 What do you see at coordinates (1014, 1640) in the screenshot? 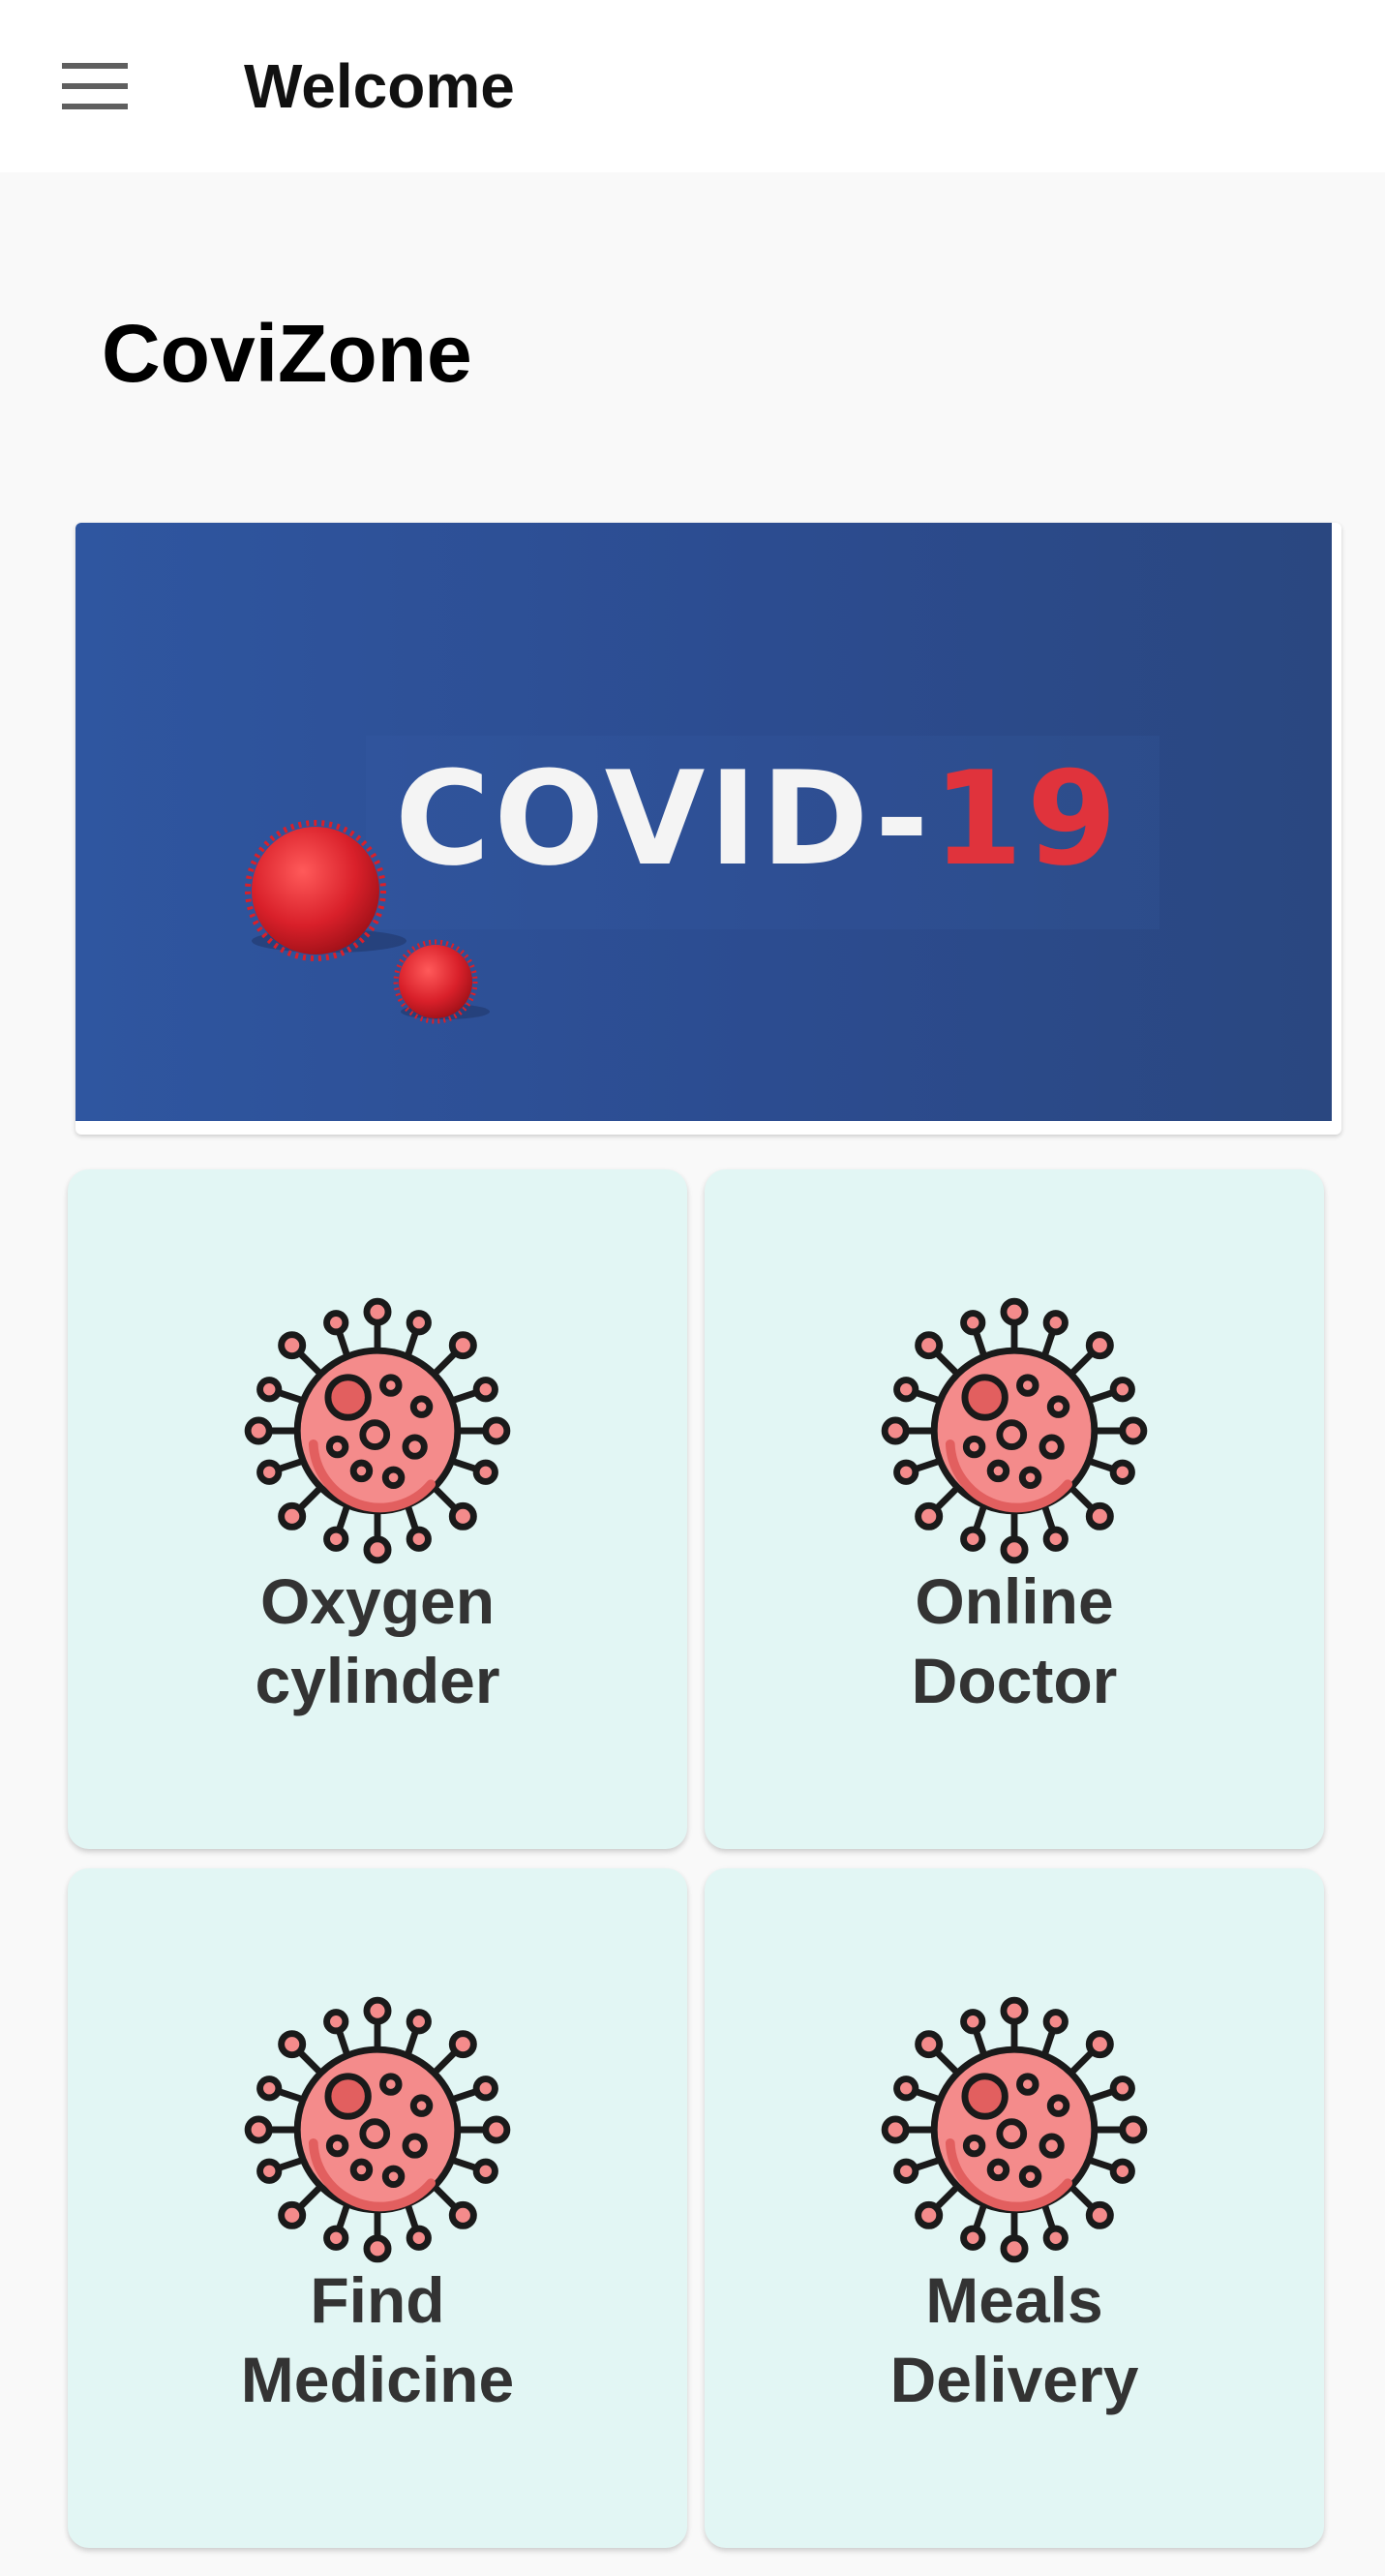
I see `tile-label: Online Doctor` at bounding box center [1014, 1640].